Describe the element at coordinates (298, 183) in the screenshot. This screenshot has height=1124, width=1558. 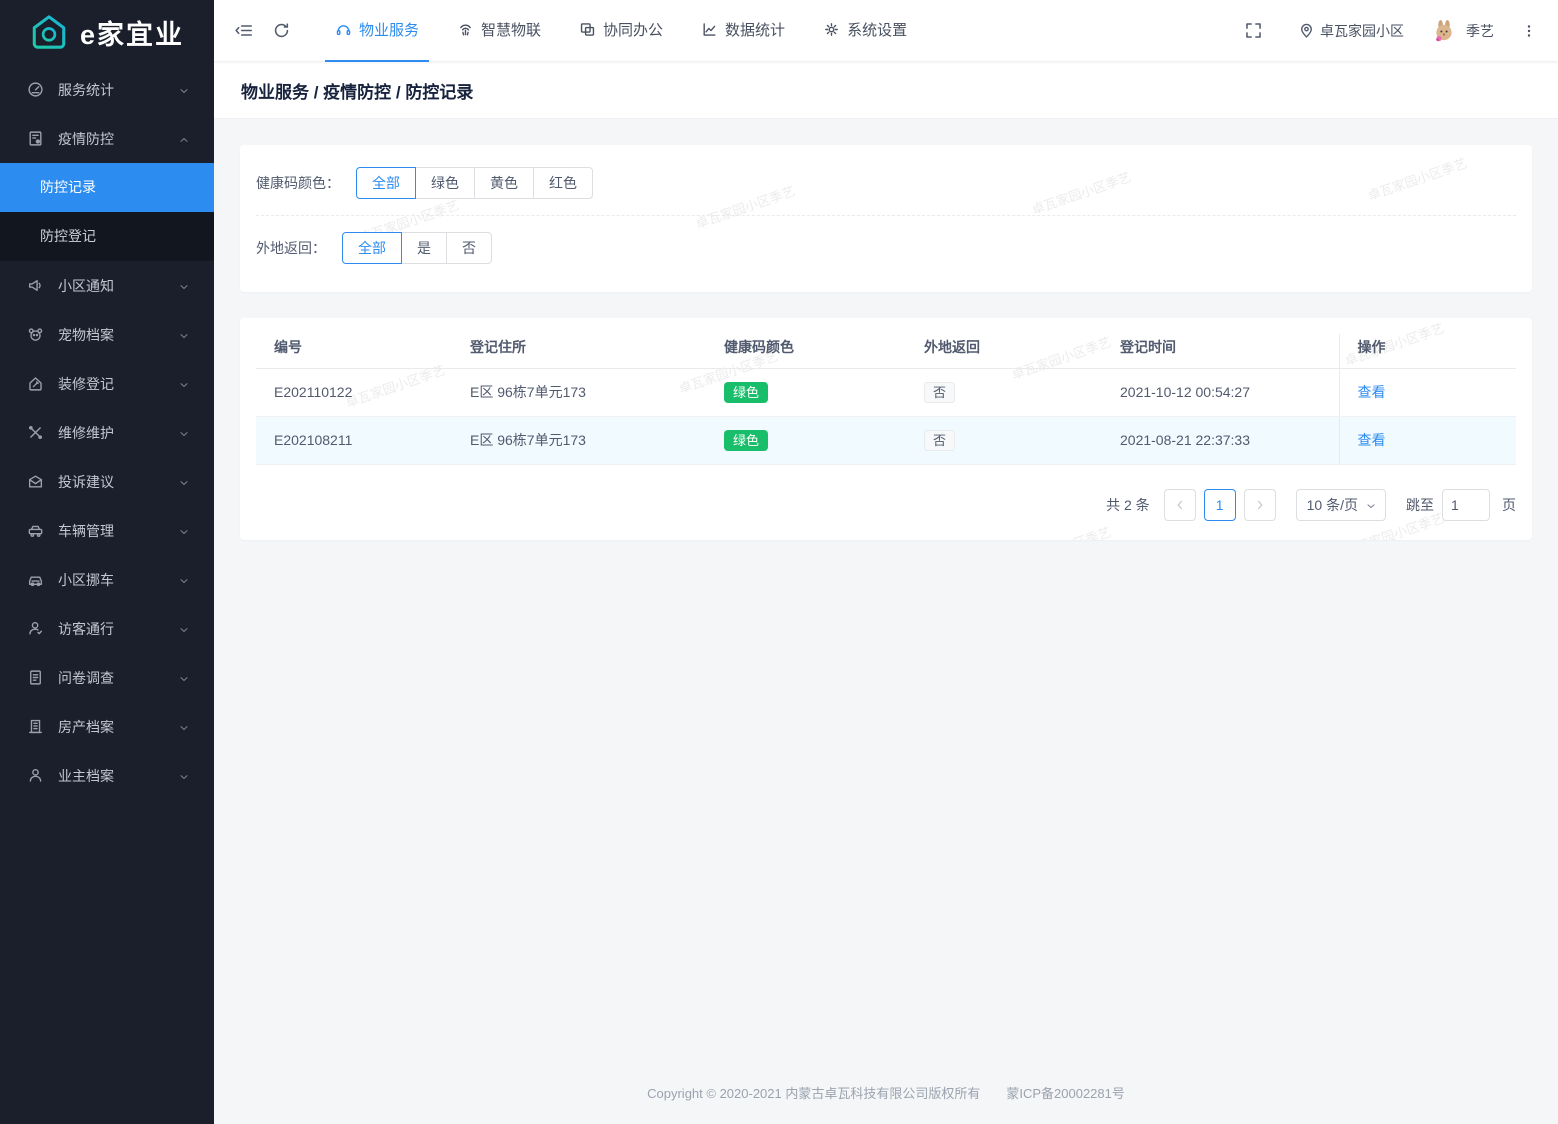
I see `health-code-filter-label: 健康码颜色：` at that location.